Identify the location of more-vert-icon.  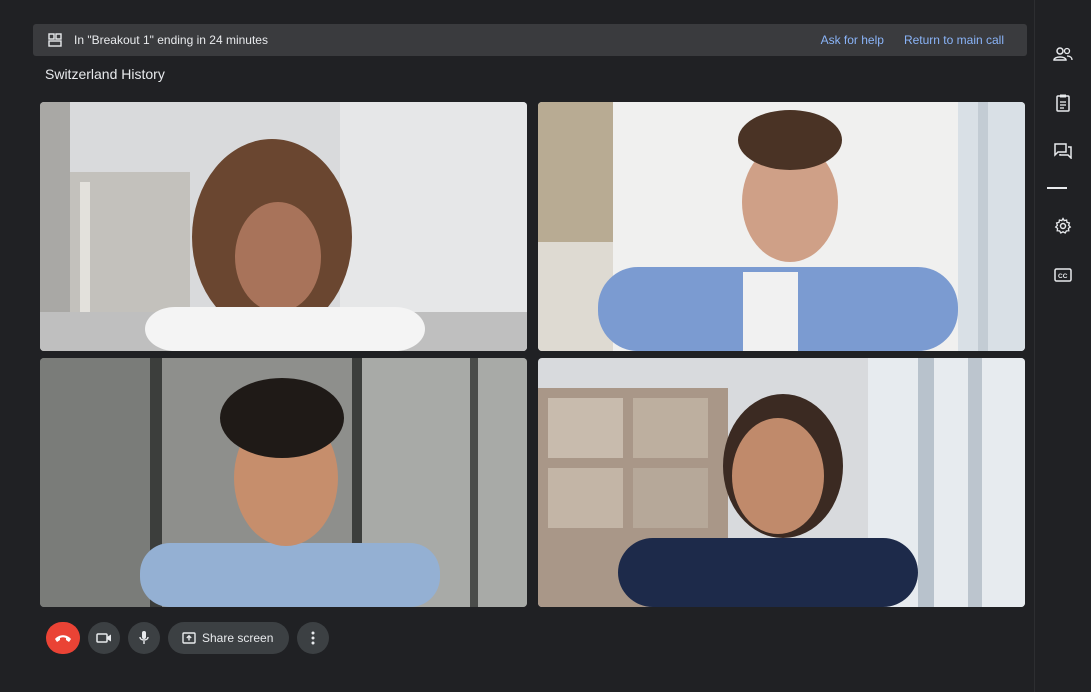
(313, 638).